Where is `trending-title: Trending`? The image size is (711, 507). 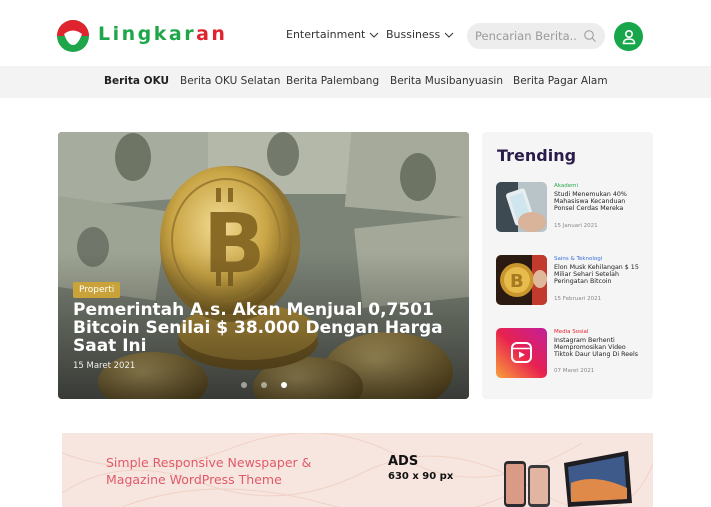 trending-title: Trending is located at coordinates (537, 155).